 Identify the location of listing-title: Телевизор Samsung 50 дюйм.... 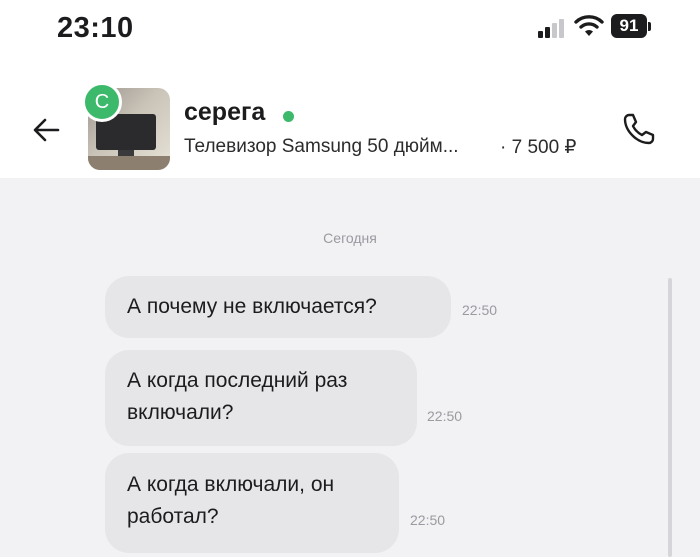
(321, 147).